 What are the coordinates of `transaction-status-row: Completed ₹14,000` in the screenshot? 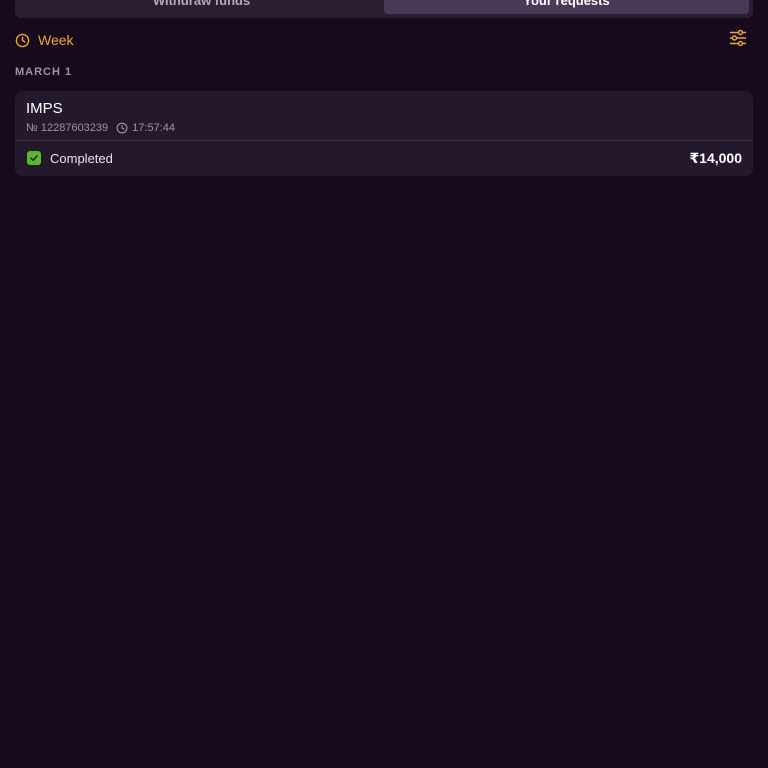 It's located at (384, 158).